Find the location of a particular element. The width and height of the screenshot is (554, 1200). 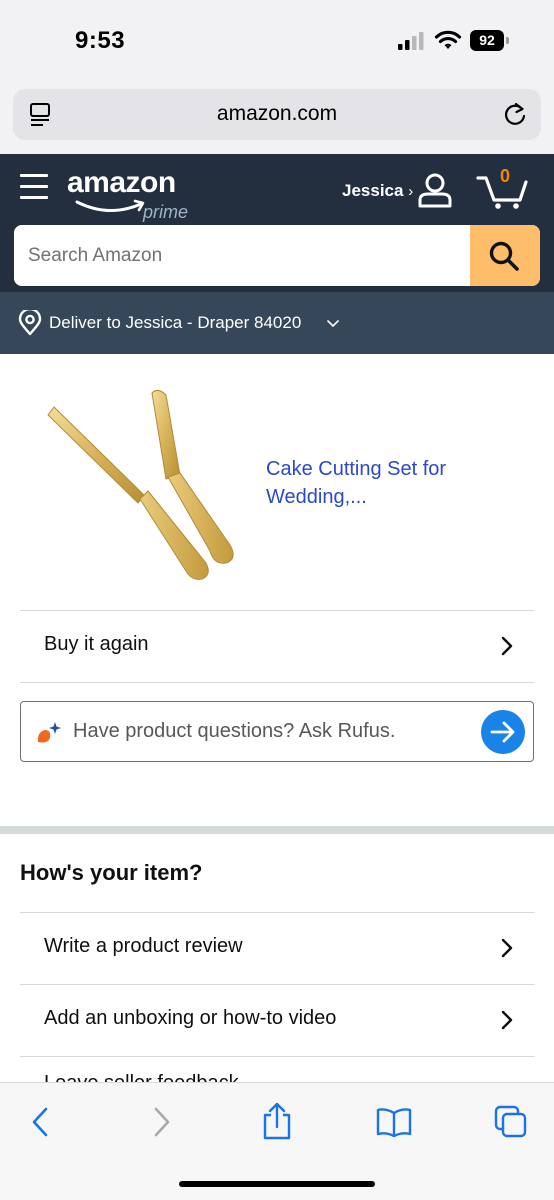

arrow-right-icon is located at coordinates (502, 732).